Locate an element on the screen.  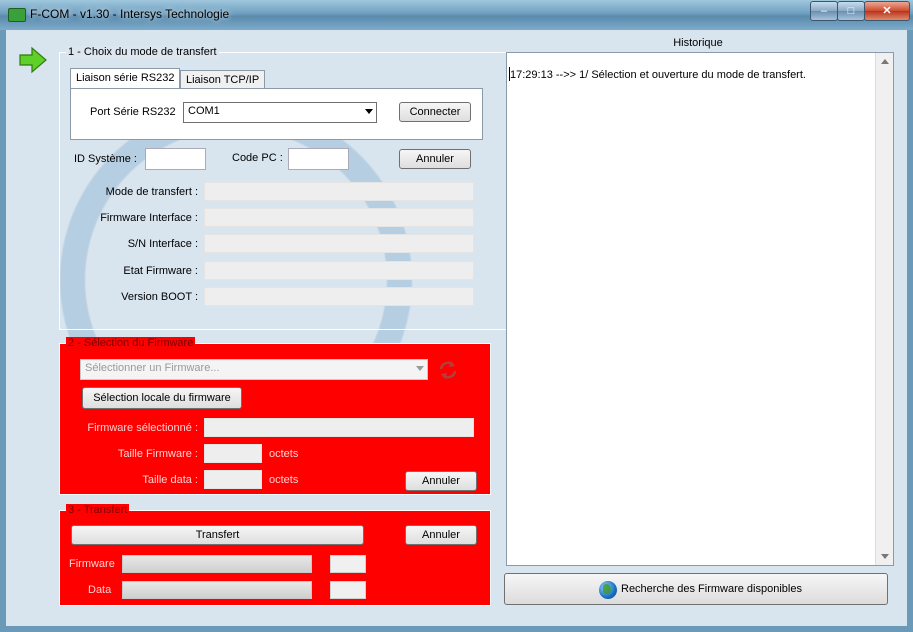
firmware-size-field is located at coordinates (233, 453).